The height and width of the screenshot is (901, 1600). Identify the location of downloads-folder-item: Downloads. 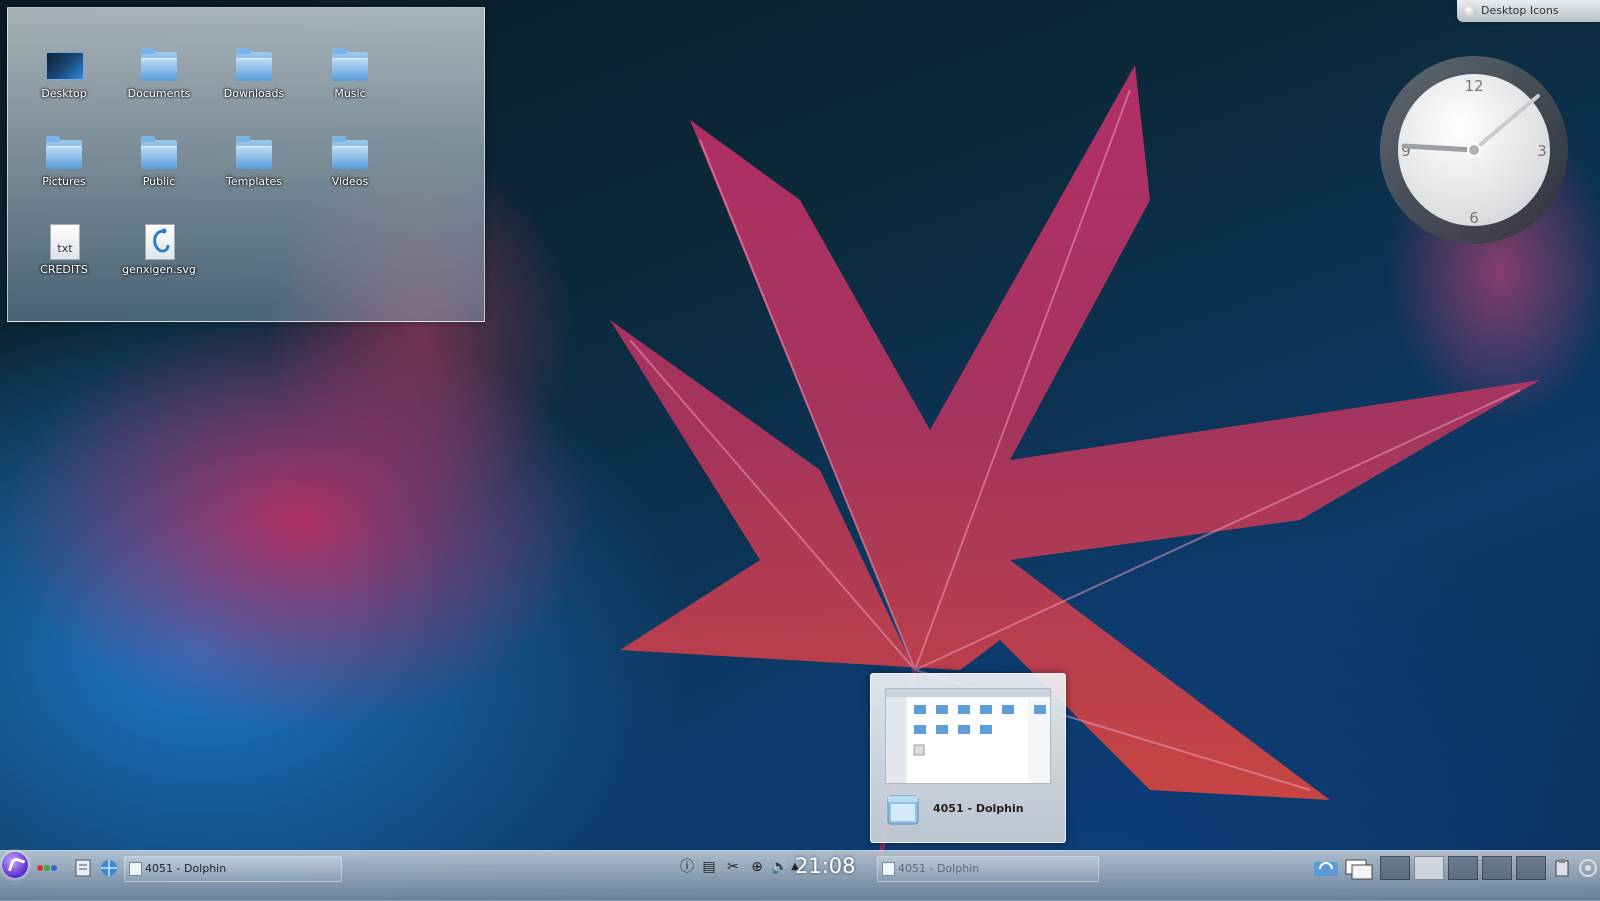
(254, 80).